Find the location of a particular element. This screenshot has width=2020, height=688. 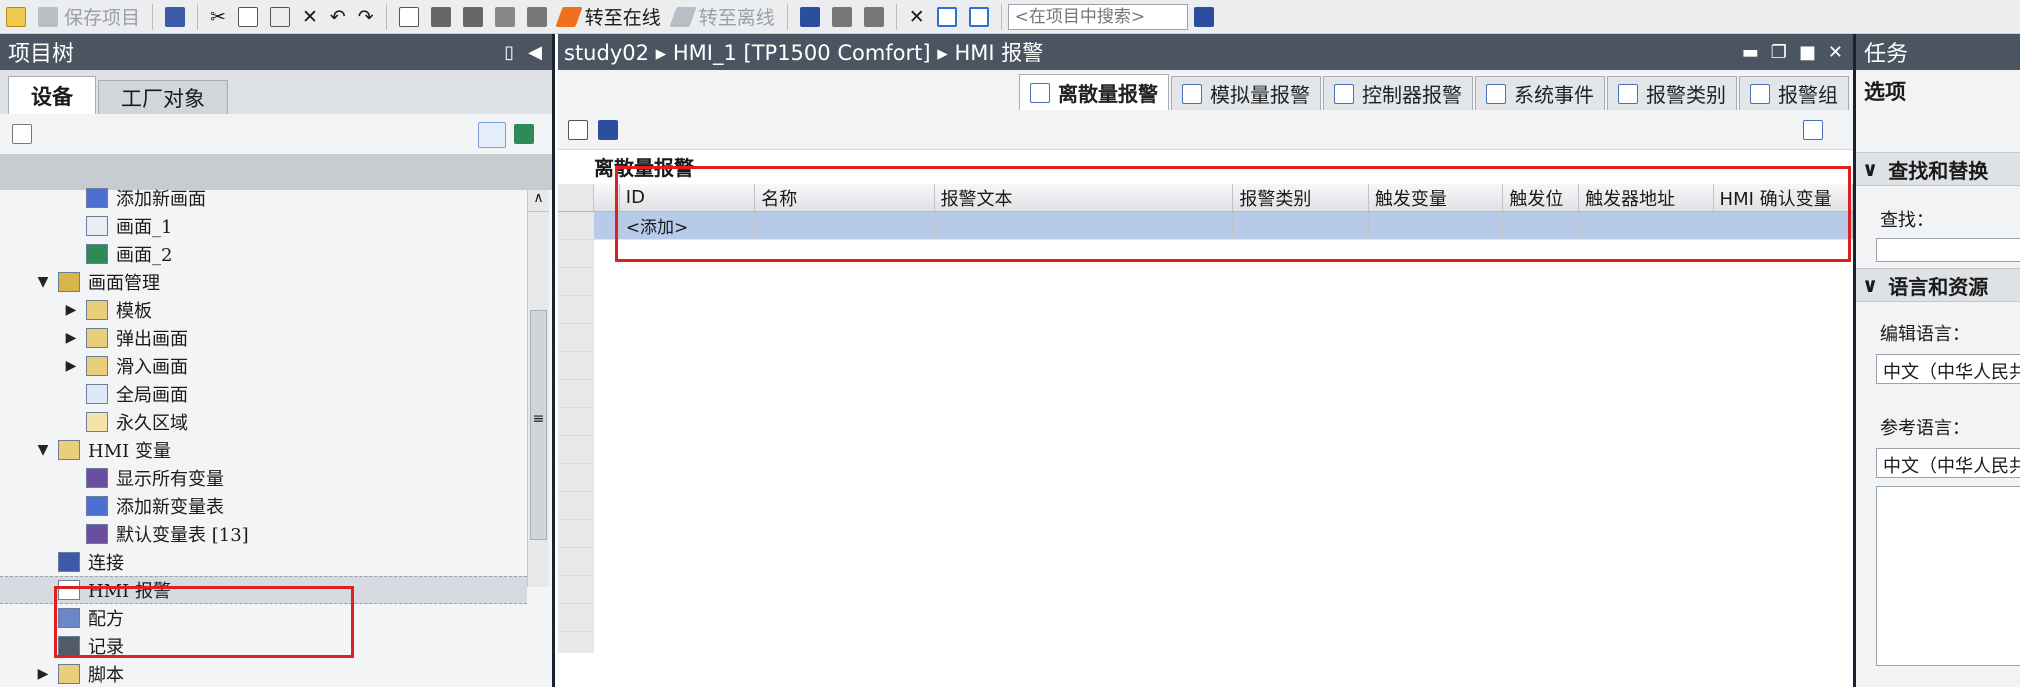

start-icon is located at coordinates (841, 16).